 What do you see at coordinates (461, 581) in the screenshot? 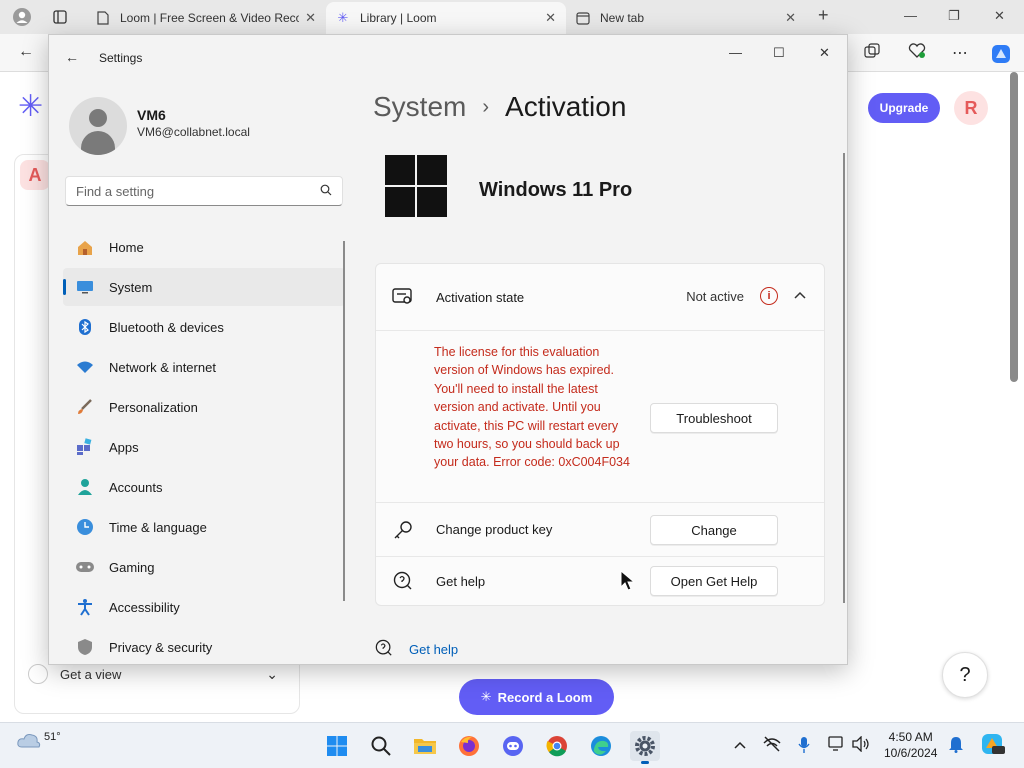
I see `get-help-label: Get help` at bounding box center [461, 581].